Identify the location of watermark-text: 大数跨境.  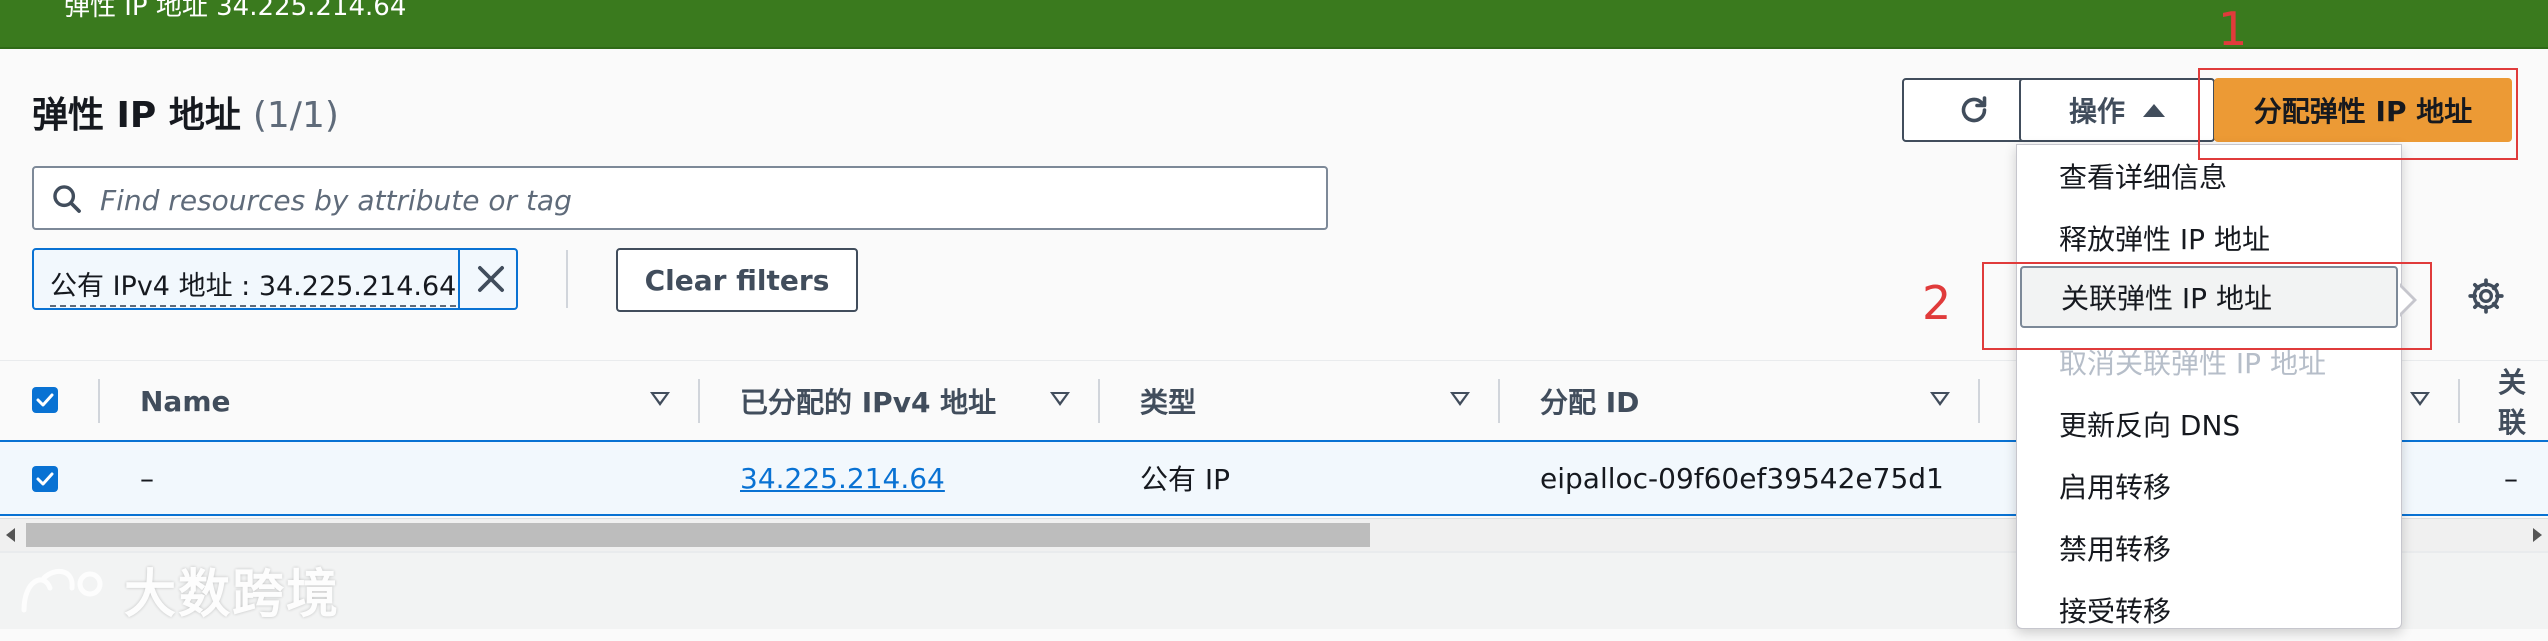
(232, 595).